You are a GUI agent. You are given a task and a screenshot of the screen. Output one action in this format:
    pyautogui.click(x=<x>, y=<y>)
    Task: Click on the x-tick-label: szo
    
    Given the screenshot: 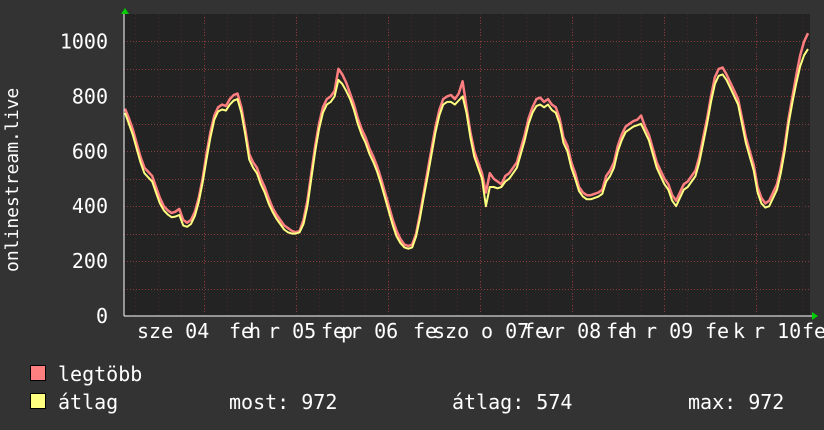 What is the action you would take?
    pyautogui.click(x=451, y=331)
    